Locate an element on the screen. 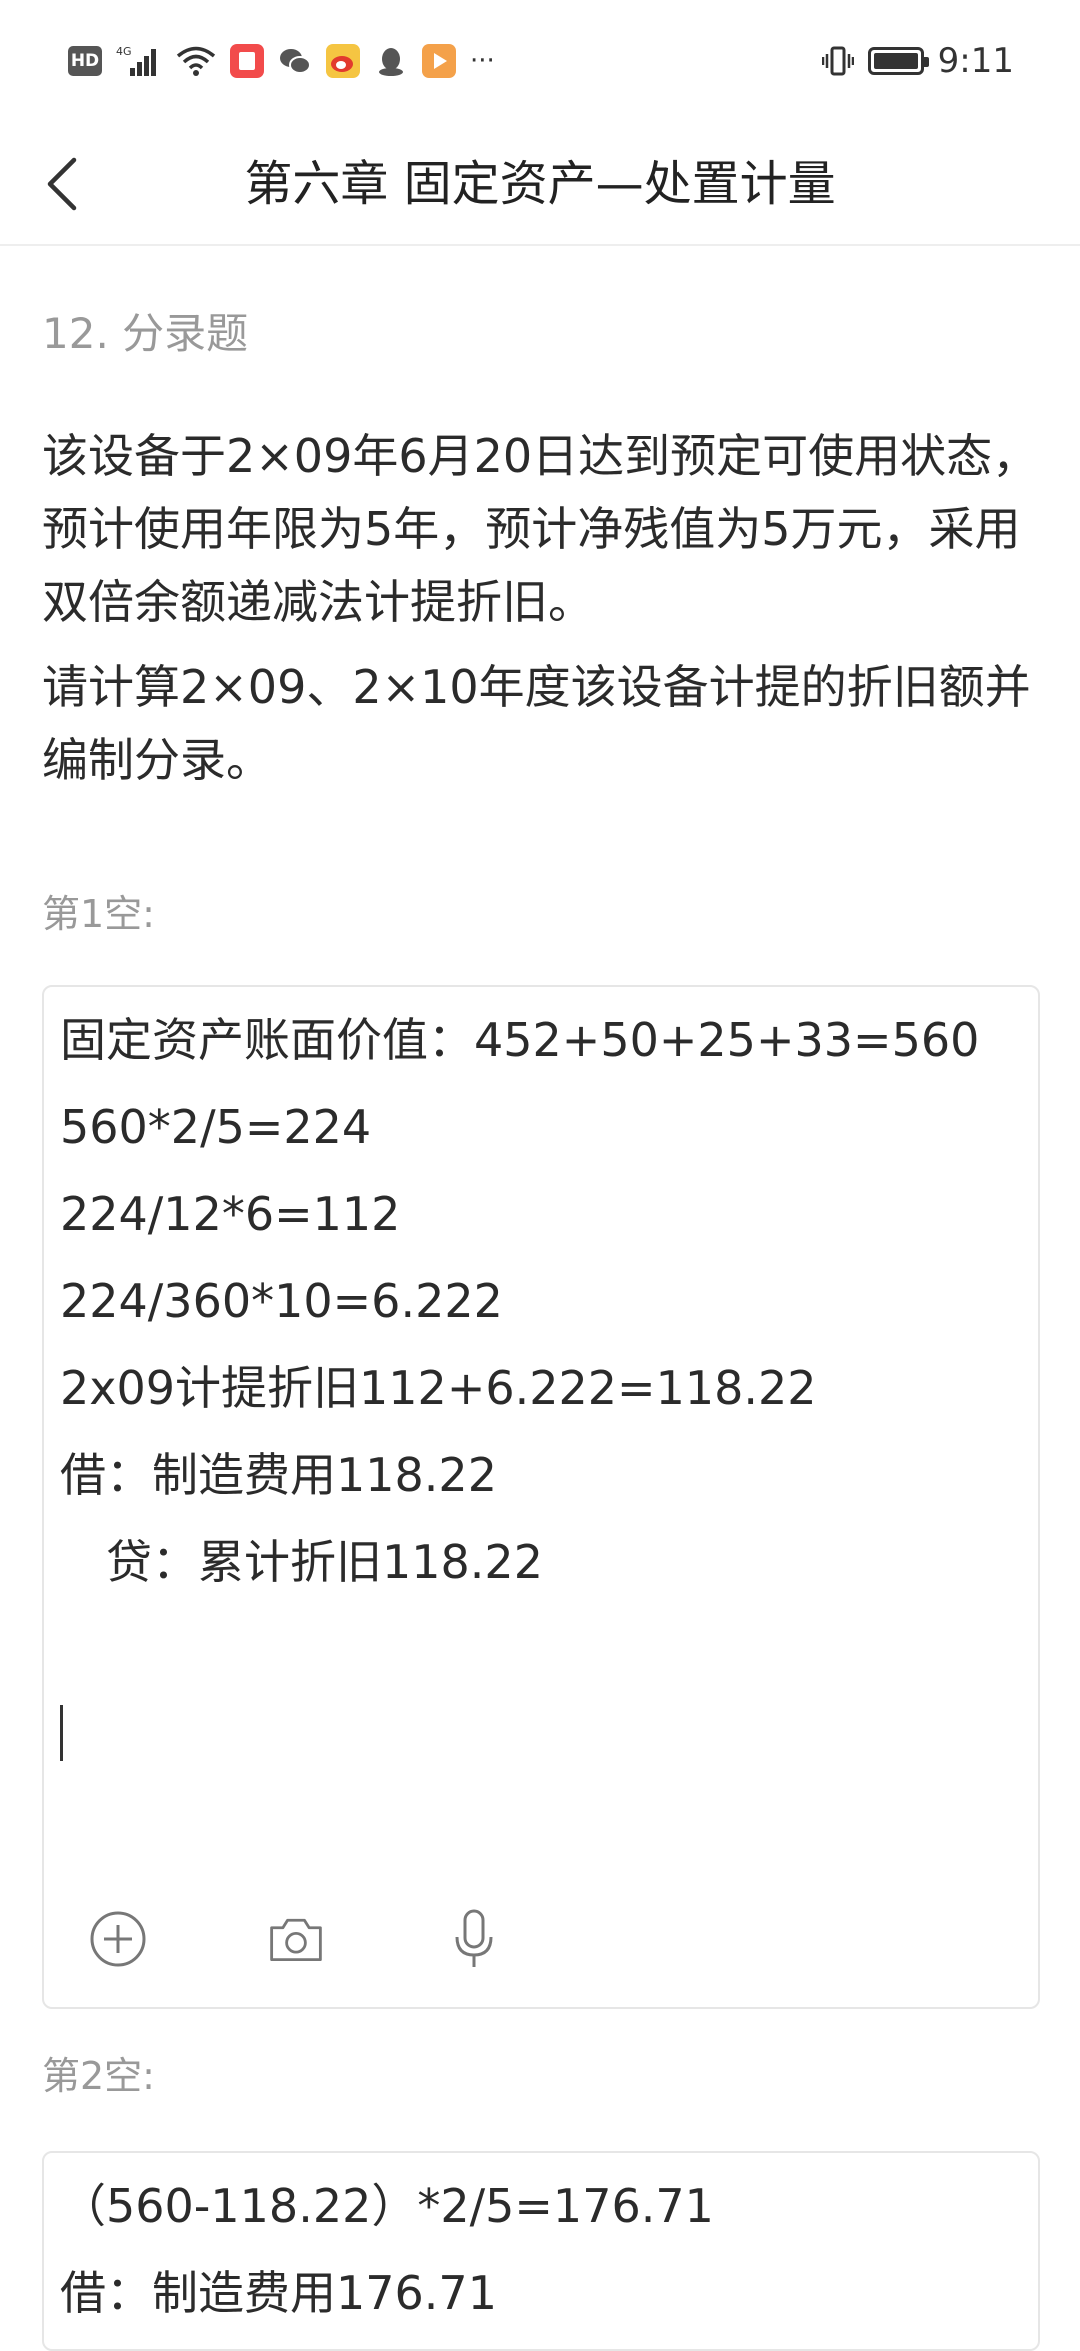 The width and height of the screenshot is (1080, 2351). answer-toolbar is located at coordinates (296, 1939).